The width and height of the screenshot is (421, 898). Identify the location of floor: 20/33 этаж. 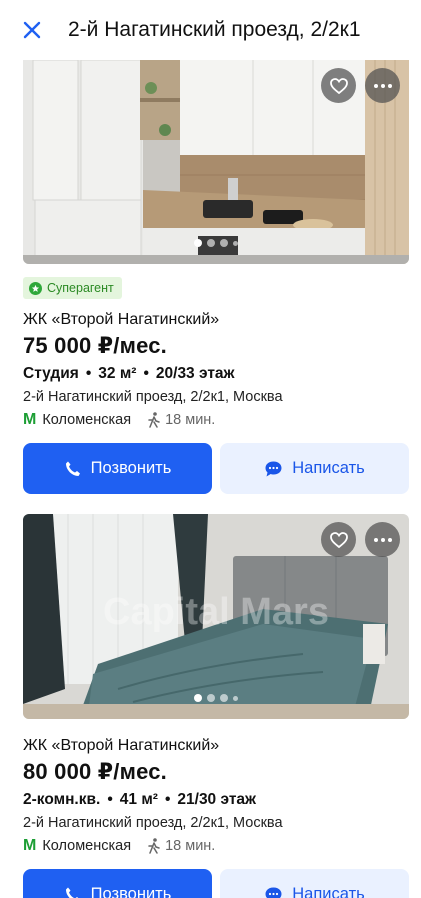
(195, 373).